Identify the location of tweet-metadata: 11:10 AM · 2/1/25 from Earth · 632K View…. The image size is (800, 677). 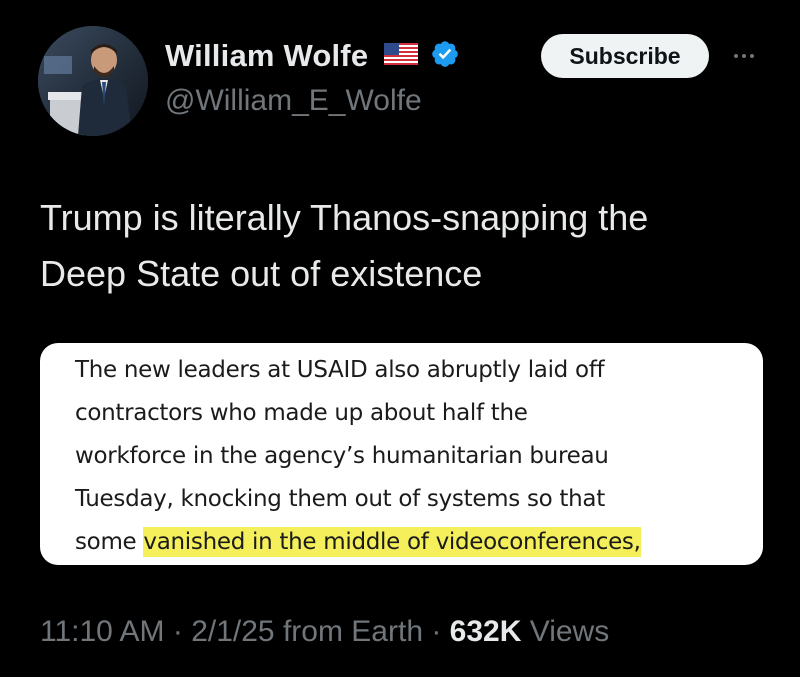
(324, 632).